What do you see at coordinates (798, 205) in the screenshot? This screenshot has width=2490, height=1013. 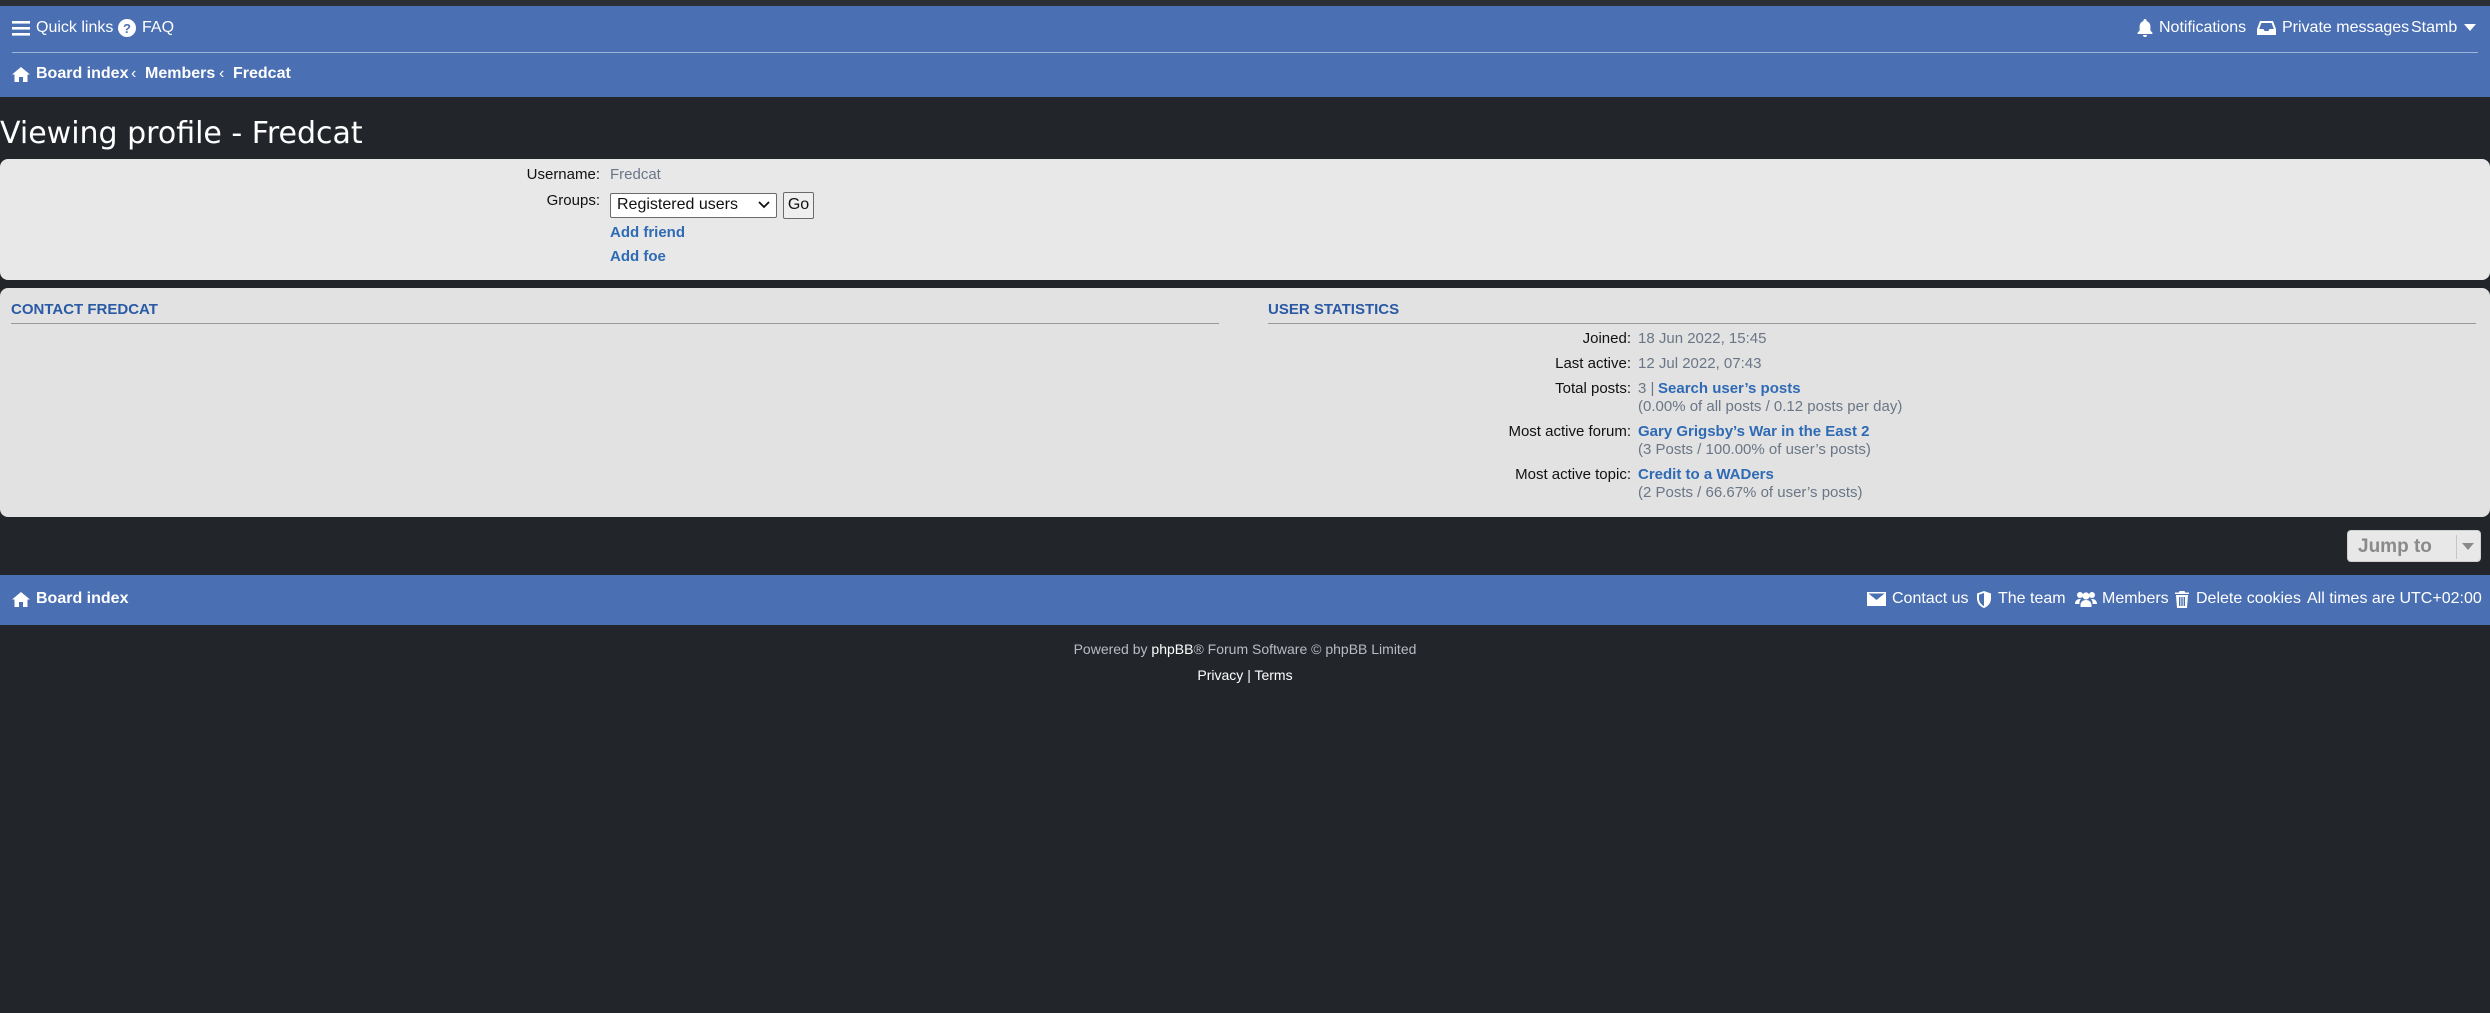 I see `go-button: Go` at bounding box center [798, 205].